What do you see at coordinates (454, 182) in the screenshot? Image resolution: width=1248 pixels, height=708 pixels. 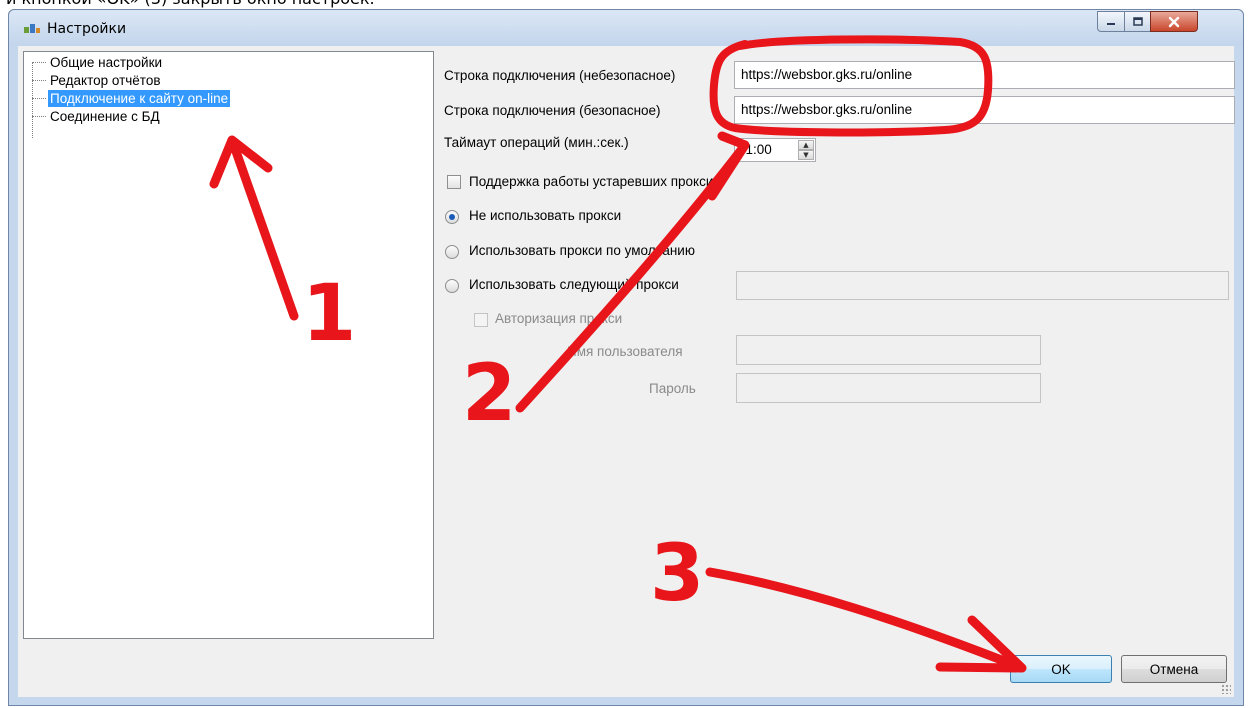 I see `legacy-proxy-checkbox` at bounding box center [454, 182].